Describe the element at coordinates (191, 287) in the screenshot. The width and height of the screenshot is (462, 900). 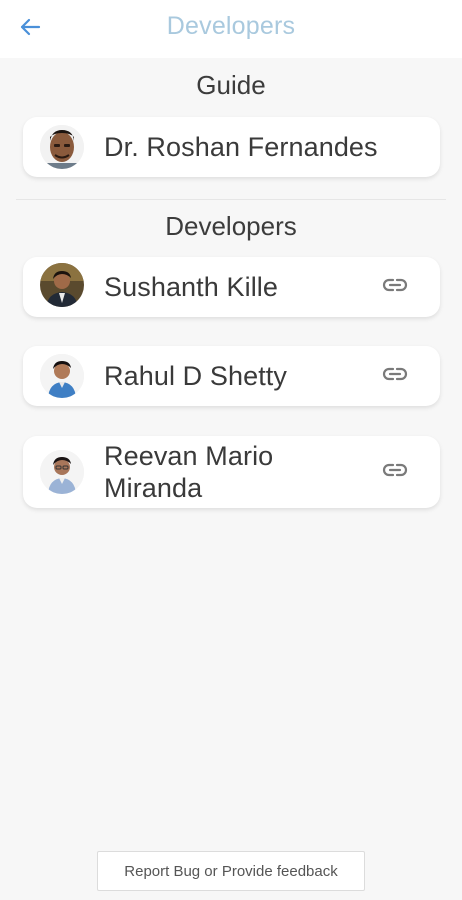
I see `developer-name: Sushanth Kille` at that location.